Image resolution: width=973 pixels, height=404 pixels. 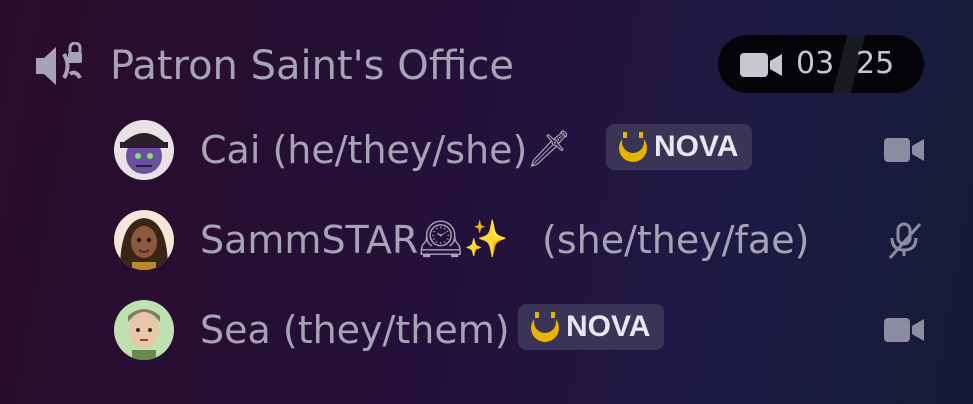 I want to click on voice-channel-header: Patron Saint's Office 03 25, so click(x=480, y=66).